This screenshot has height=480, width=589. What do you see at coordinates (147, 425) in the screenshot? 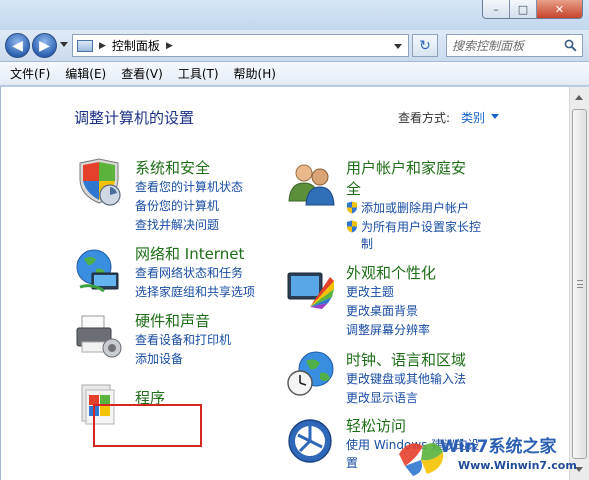
I see `highlight-box` at bounding box center [147, 425].